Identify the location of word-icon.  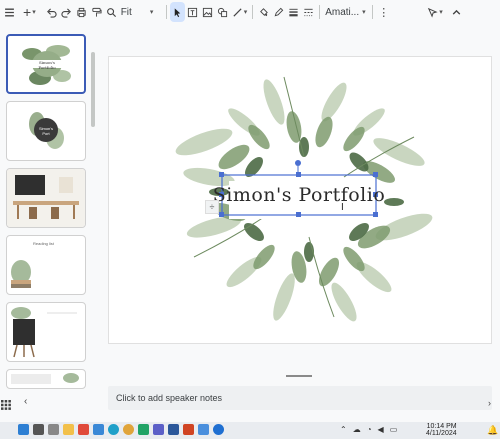
(173, 429).